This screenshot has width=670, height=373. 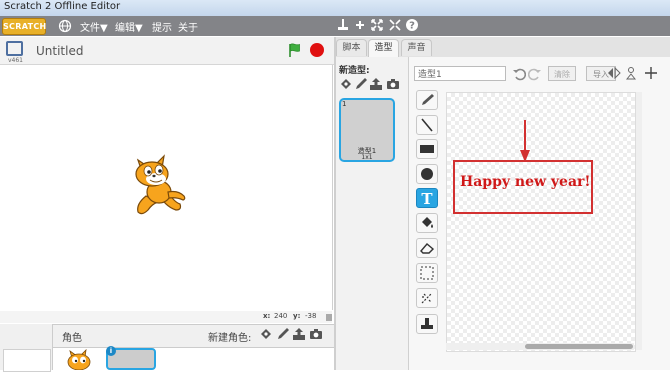 I want to click on project-title: Untitled, so click(x=59, y=51).